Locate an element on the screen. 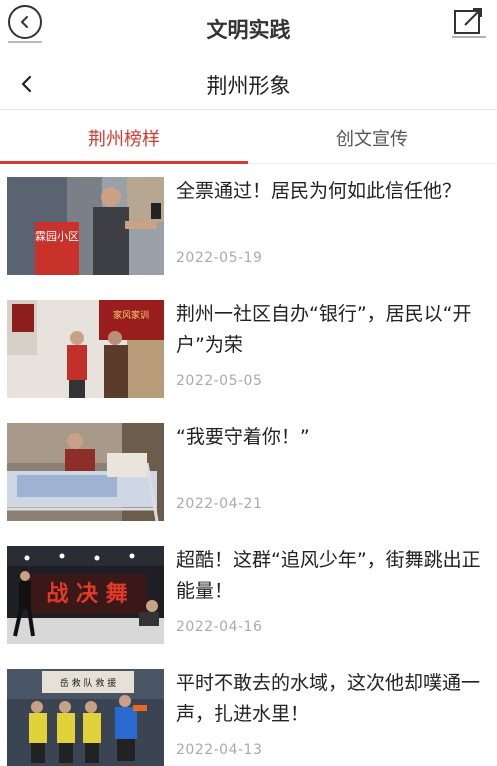 This screenshot has height=766, width=497. article-thumbnail is located at coordinates (85, 472).